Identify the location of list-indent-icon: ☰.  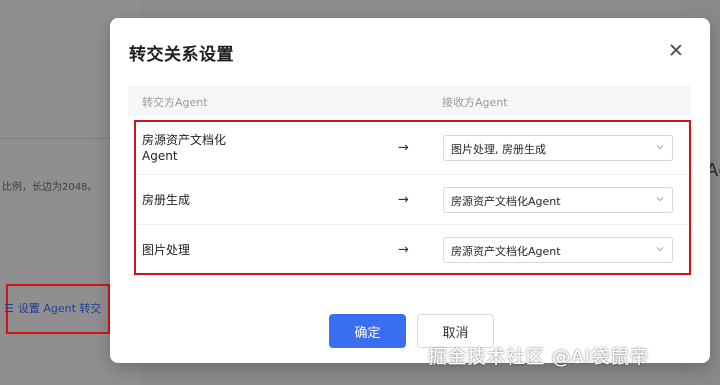
(9, 308).